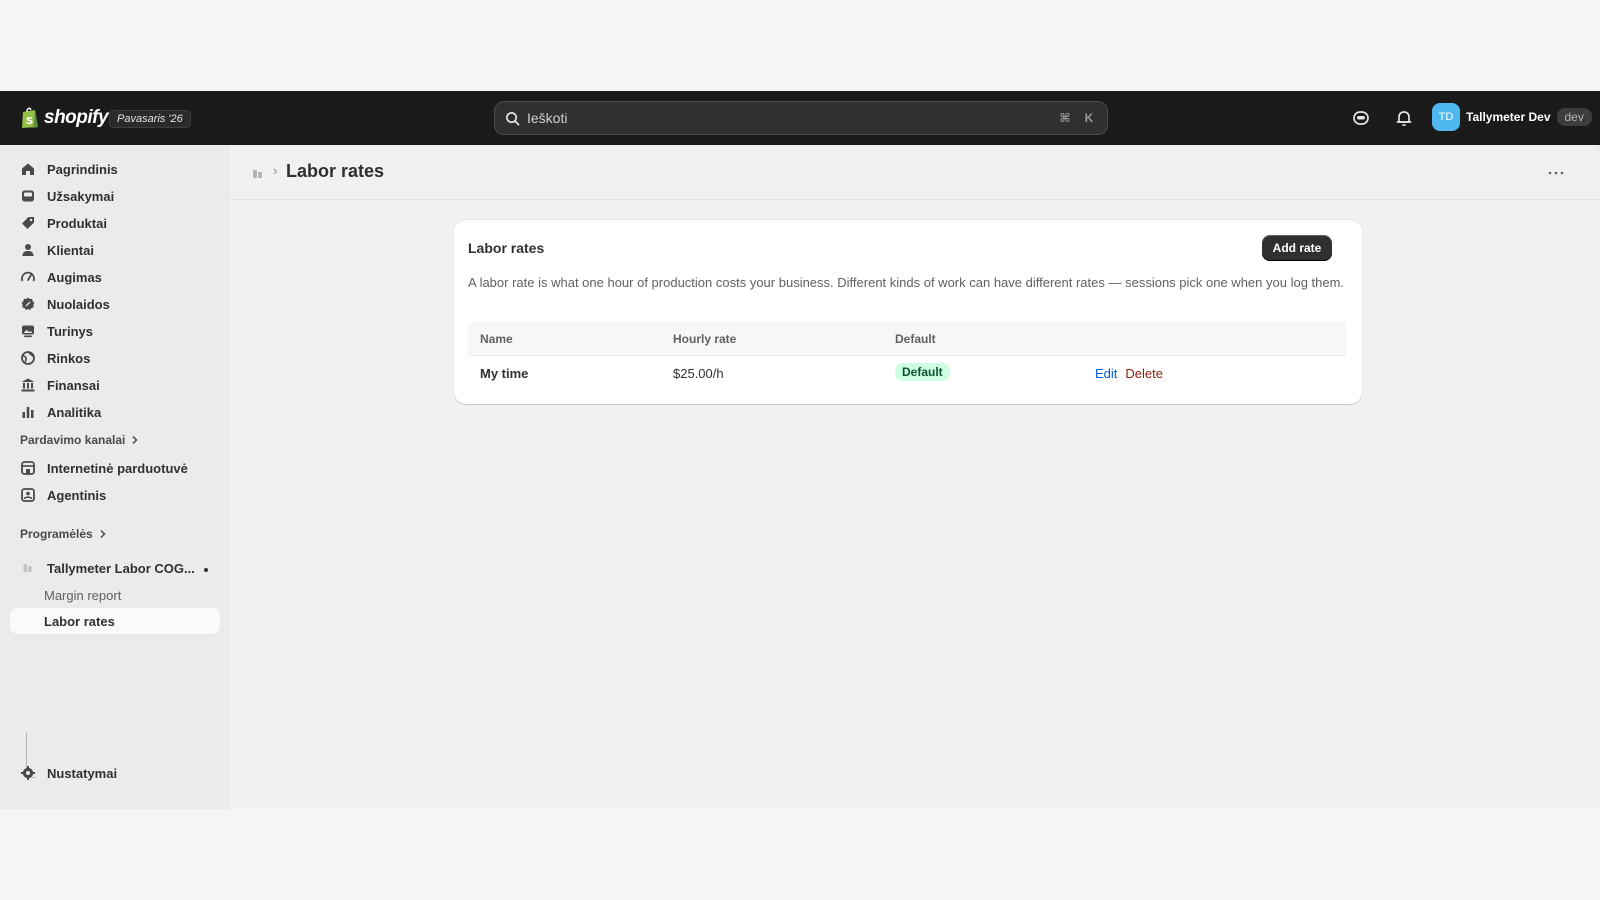  I want to click on agent-icon, so click(28, 495).